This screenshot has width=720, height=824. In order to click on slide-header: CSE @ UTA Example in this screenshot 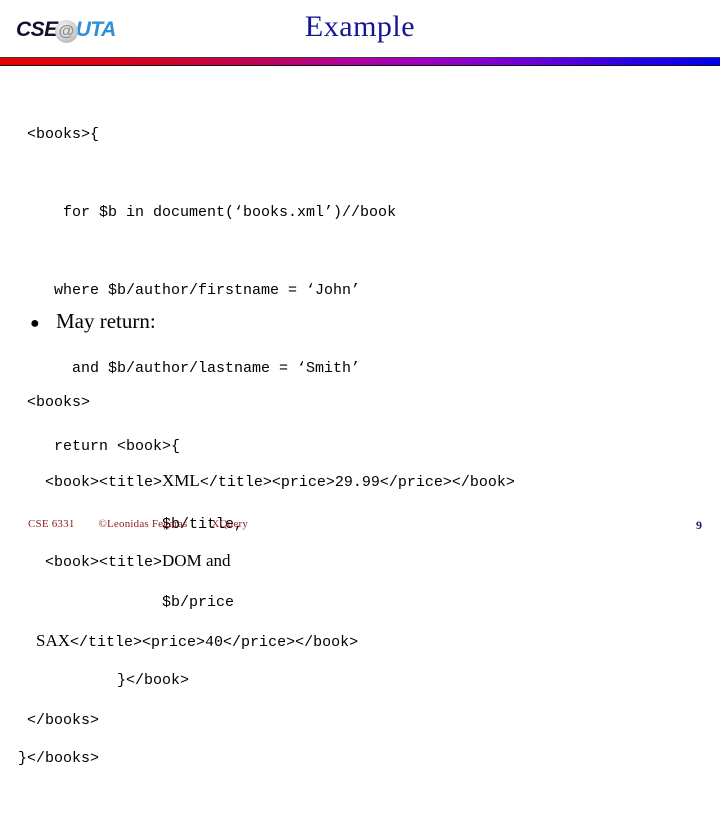, I will do `click(360, 33)`.